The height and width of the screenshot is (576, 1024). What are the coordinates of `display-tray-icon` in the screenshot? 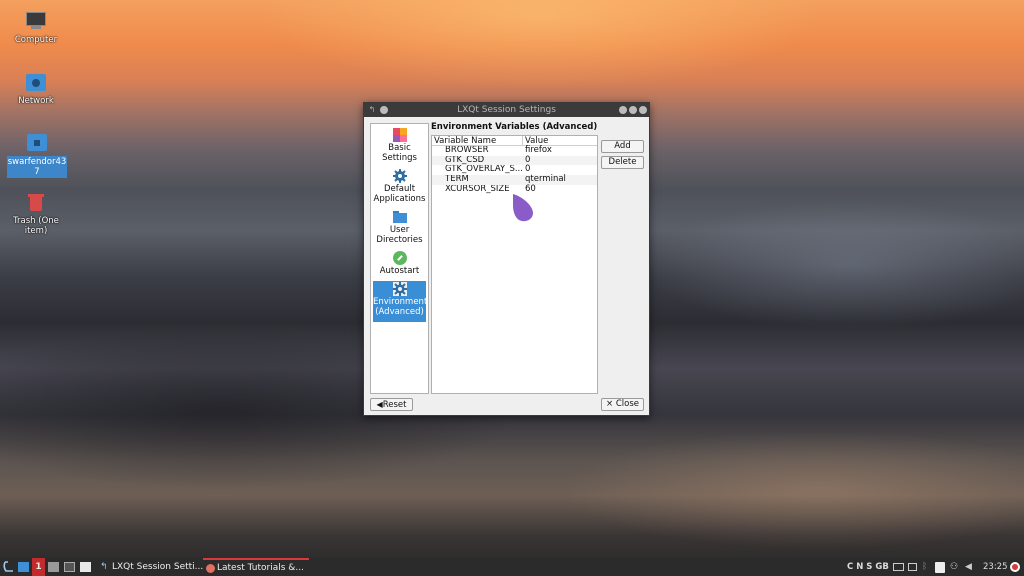 It's located at (913, 567).